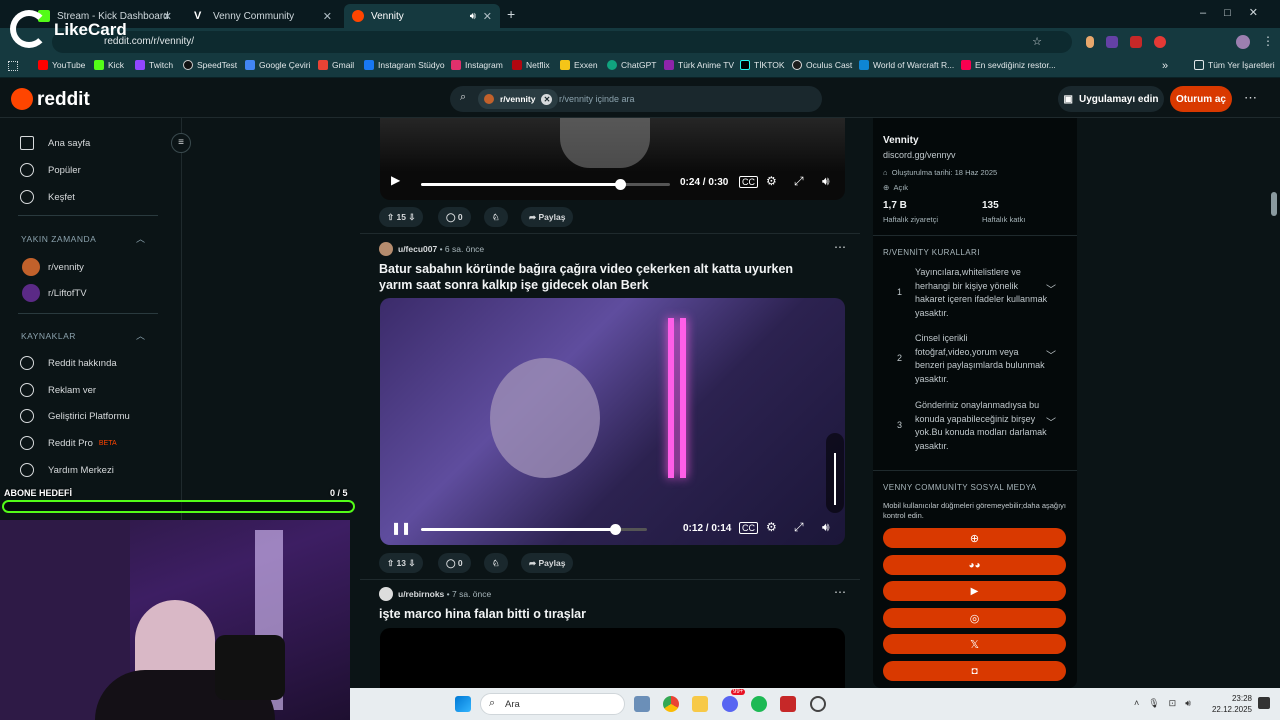 This screenshot has height=720, width=1280. What do you see at coordinates (636, 99) in the screenshot?
I see `search-bar: ⌕ r/vennity ✕ r/vennity içinde ara` at bounding box center [636, 99].